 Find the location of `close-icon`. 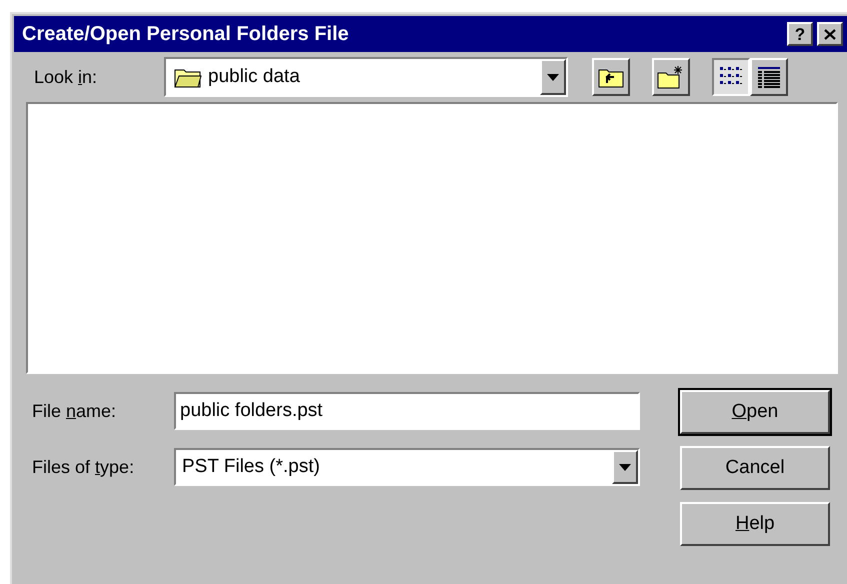

close-icon is located at coordinates (830, 34).